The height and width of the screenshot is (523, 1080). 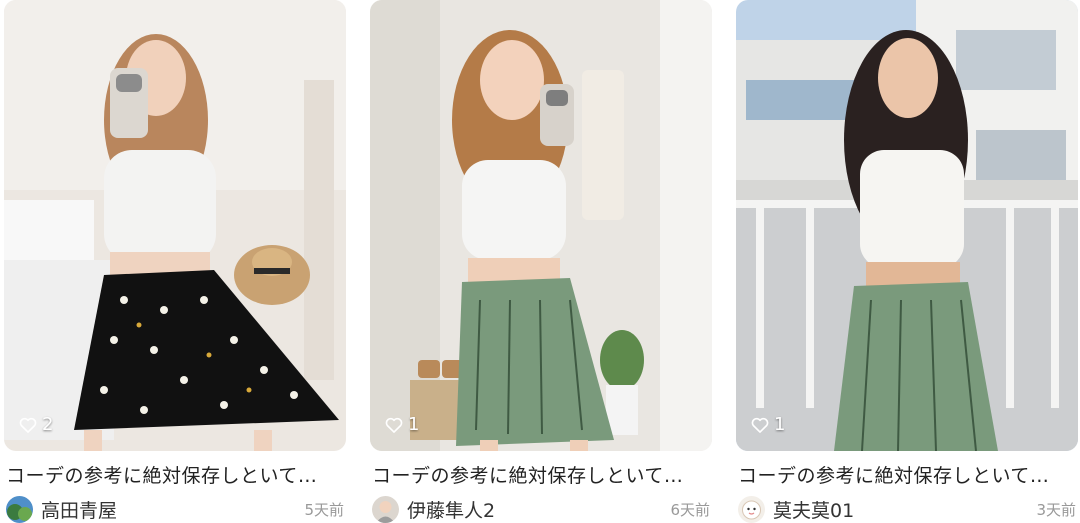 What do you see at coordinates (451, 509) in the screenshot?
I see `author-name: 伊藤隼人2` at bounding box center [451, 509].